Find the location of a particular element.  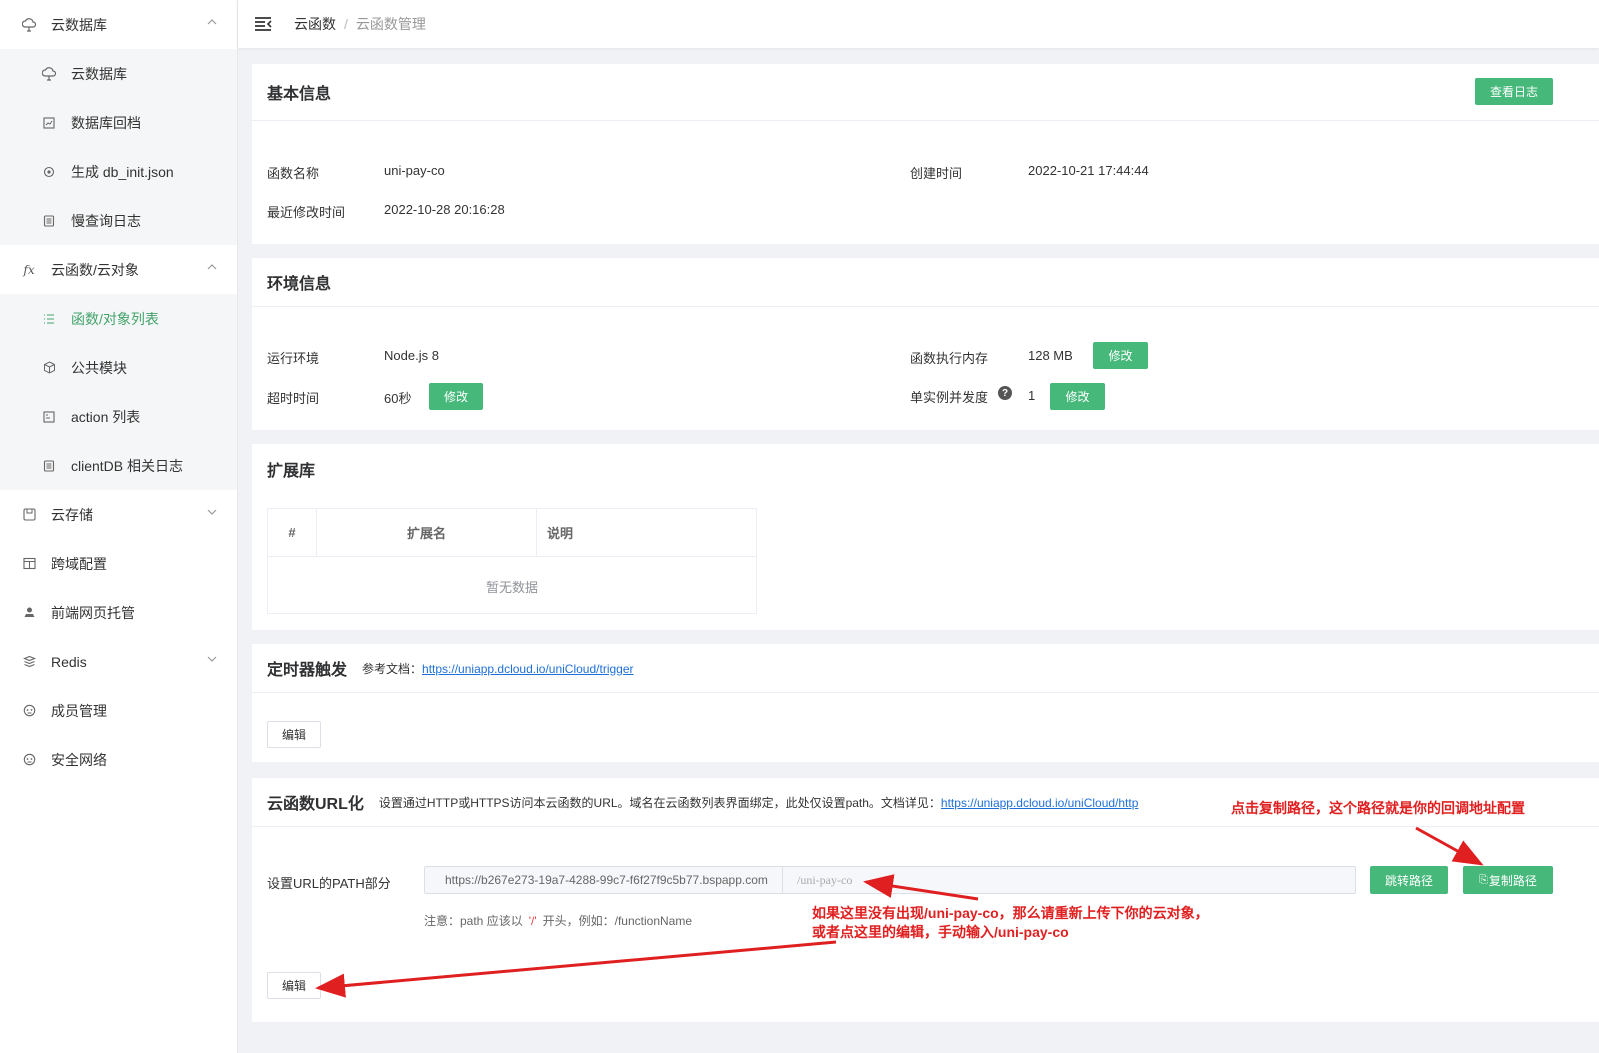

sidebar-group-label: 云函数/云对象 is located at coordinates (95, 269).